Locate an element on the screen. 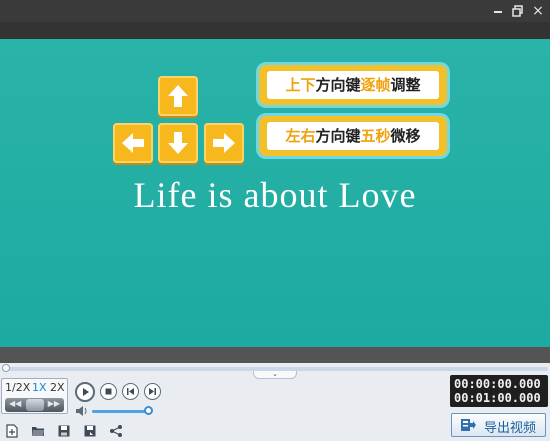 Image resolution: width=550 pixels, height=441 pixels. export-video-button: 导出视频 is located at coordinates (498, 425).